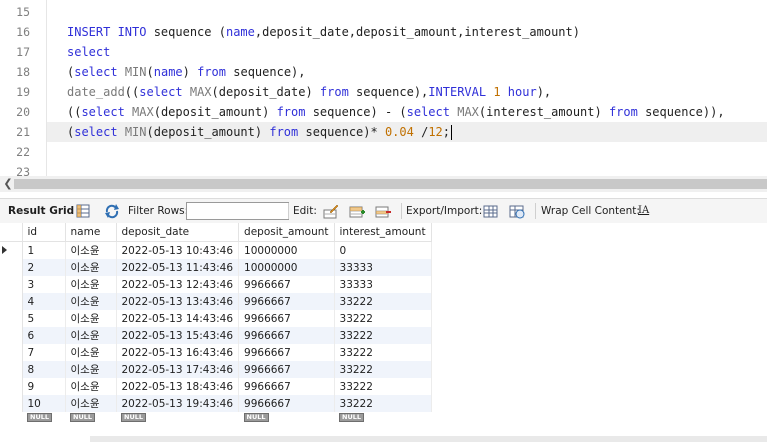 Image resolution: width=767 pixels, height=442 pixels. Describe the element at coordinates (383, 250) in the screenshot. I see `cell-interest-amount: 0` at that location.